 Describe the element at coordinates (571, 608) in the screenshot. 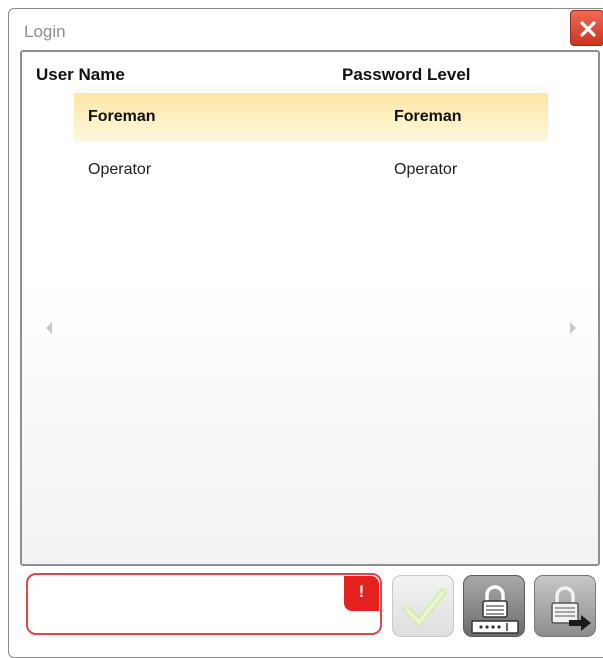

I see `logout-icon` at that location.